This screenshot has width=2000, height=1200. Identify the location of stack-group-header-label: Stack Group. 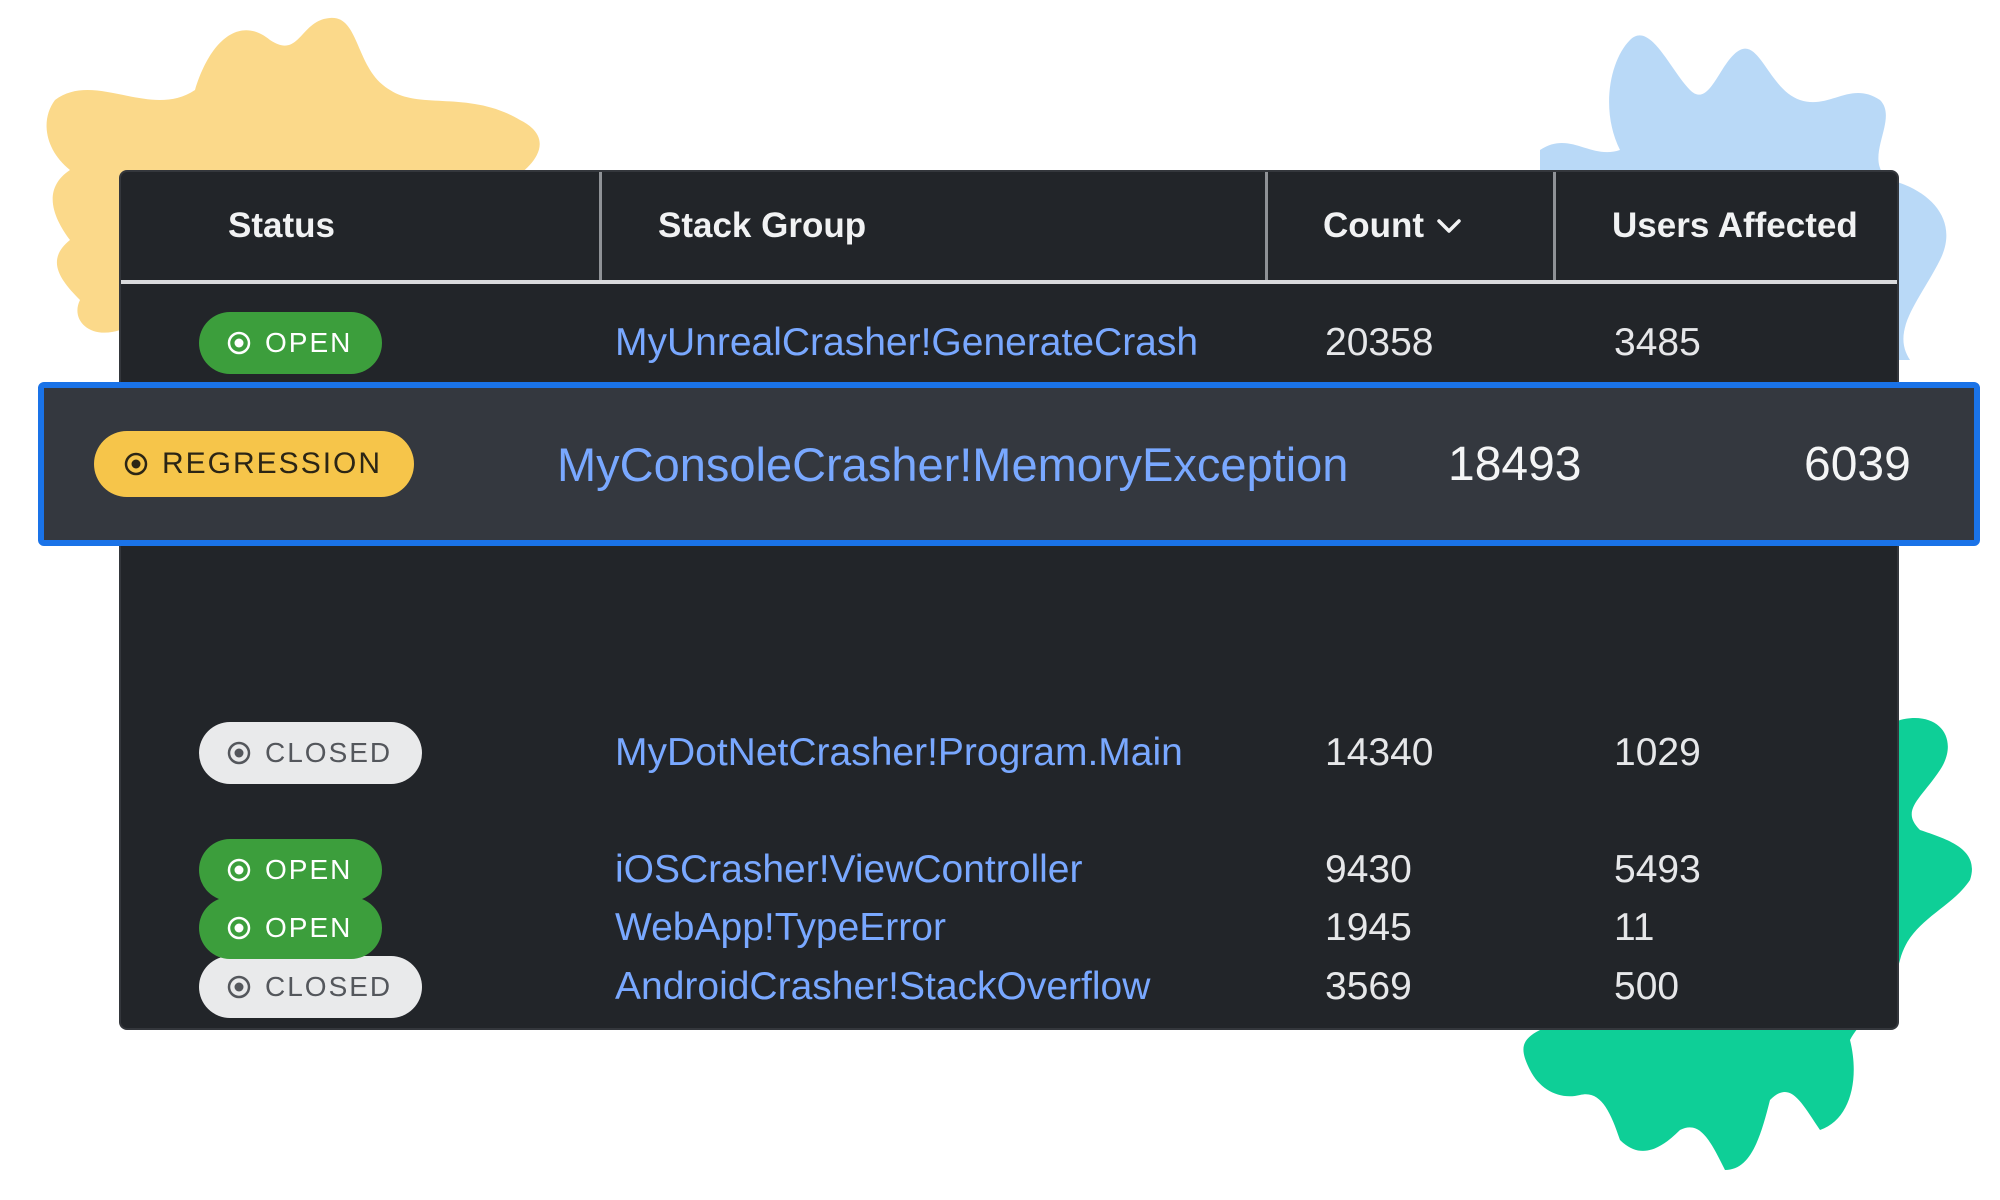
(762, 225).